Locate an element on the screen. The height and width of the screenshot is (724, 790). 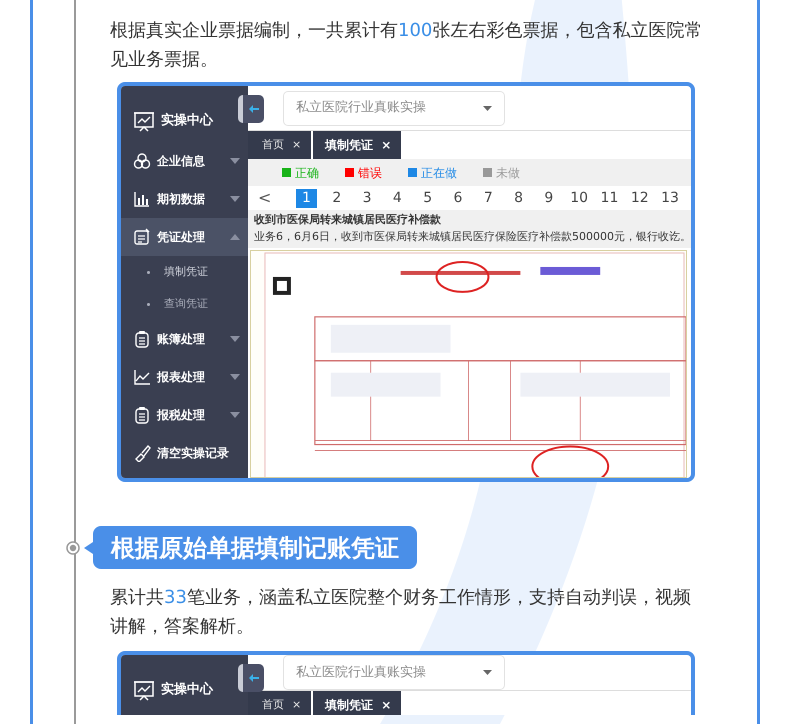
page-number: 12 is located at coordinates (639, 198).